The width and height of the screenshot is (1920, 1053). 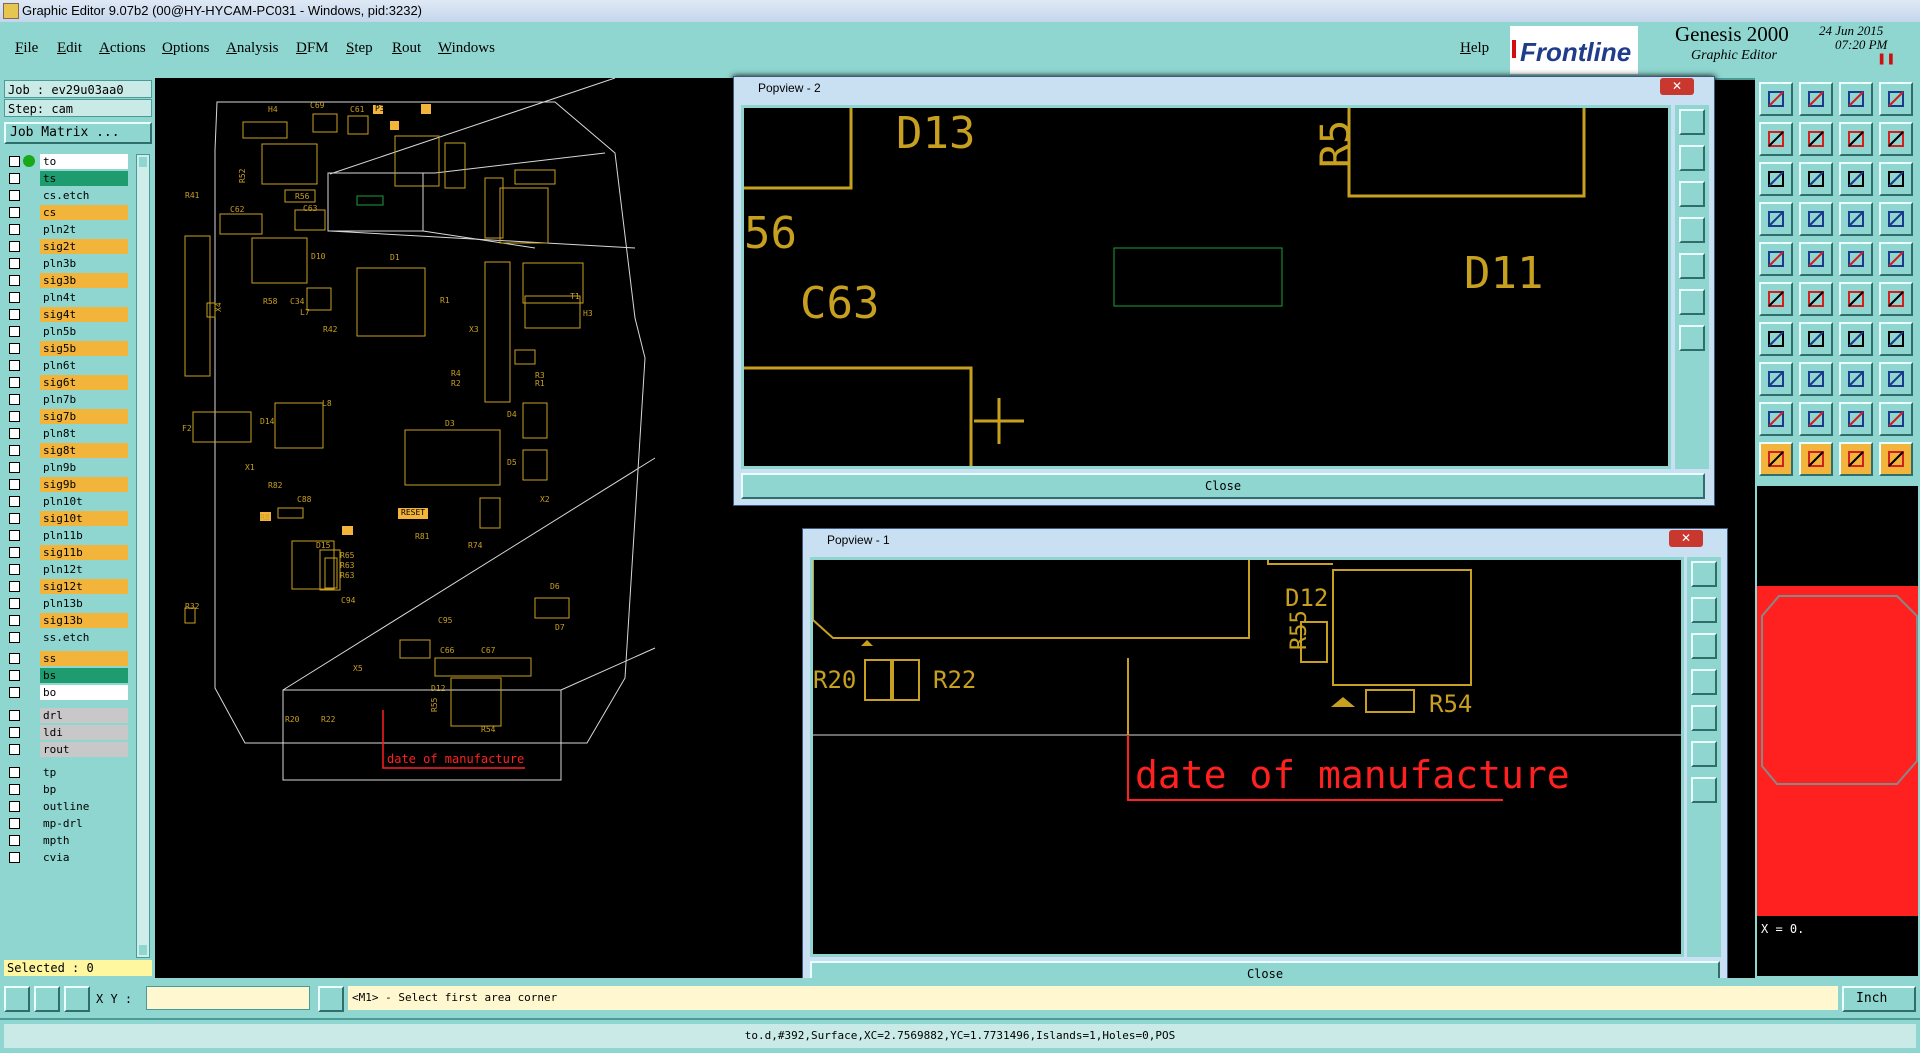 I want to click on layer-row-sig9b: sig9b, so click(x=67, y=484).